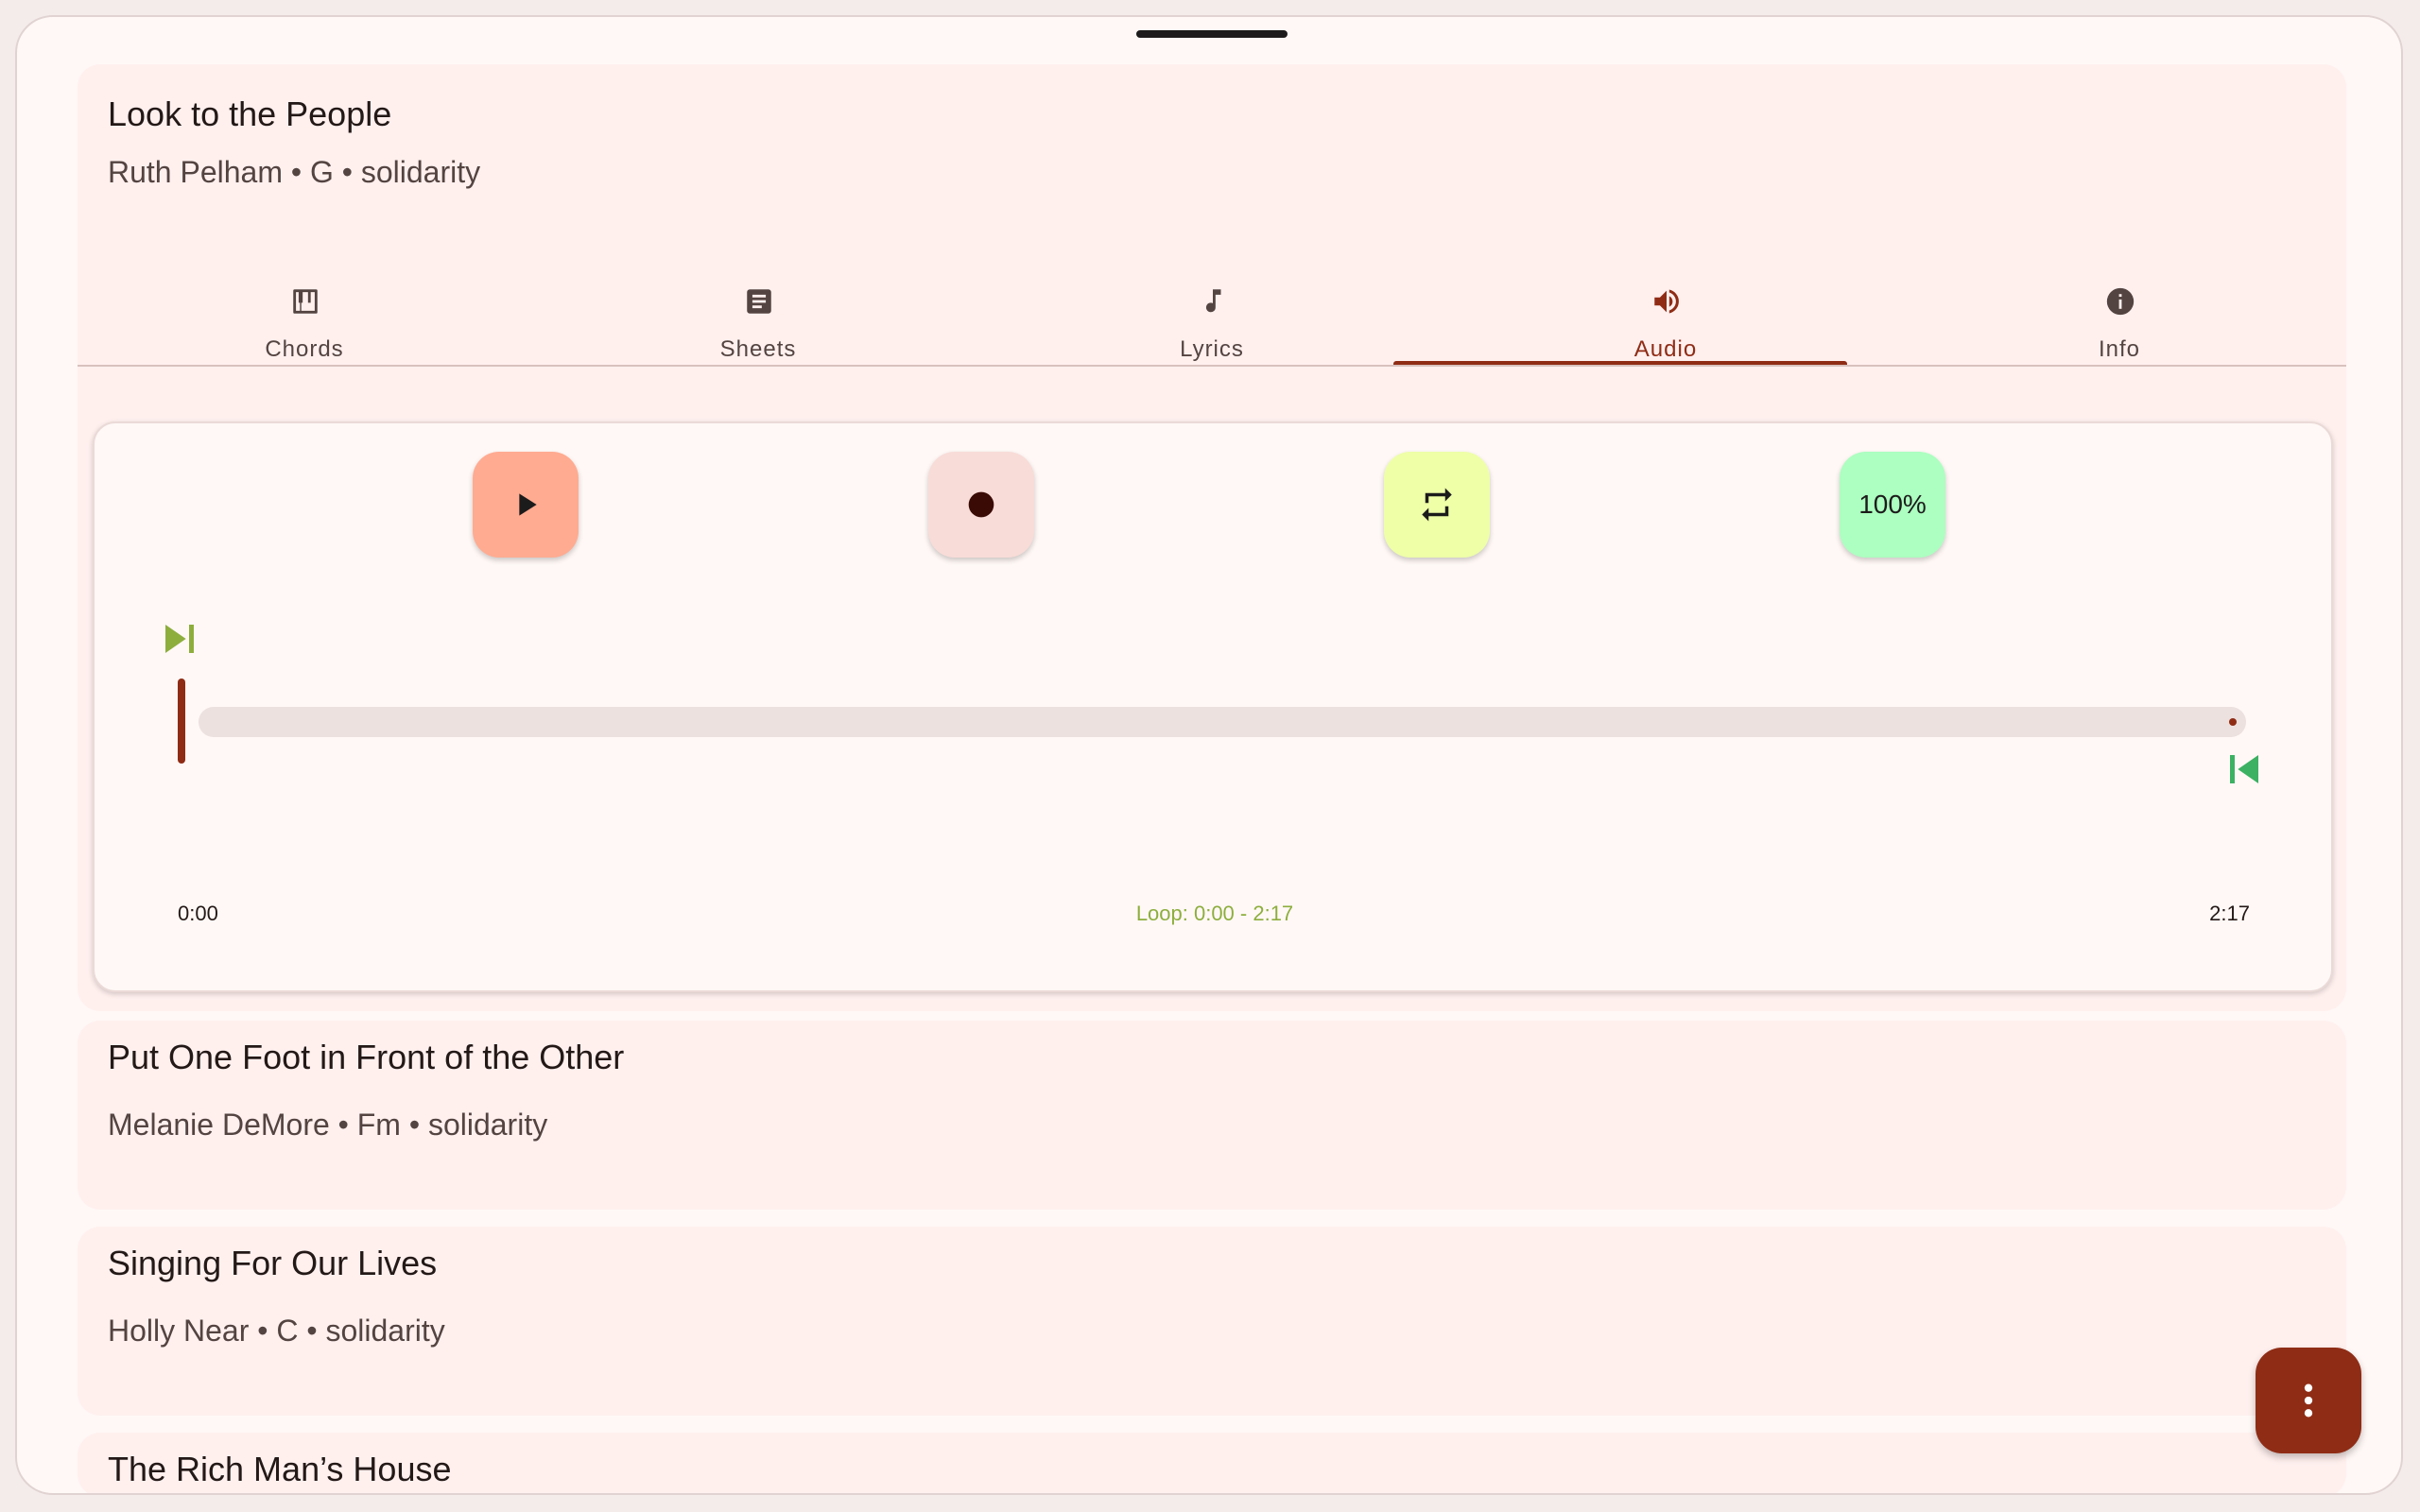 This screenshot has width=2420, height=1512. What do you see at coordinates (273, 1263) in the screenshot?
I see `song-title: Singing For Our Lives` at bounding box center [273, 1263].